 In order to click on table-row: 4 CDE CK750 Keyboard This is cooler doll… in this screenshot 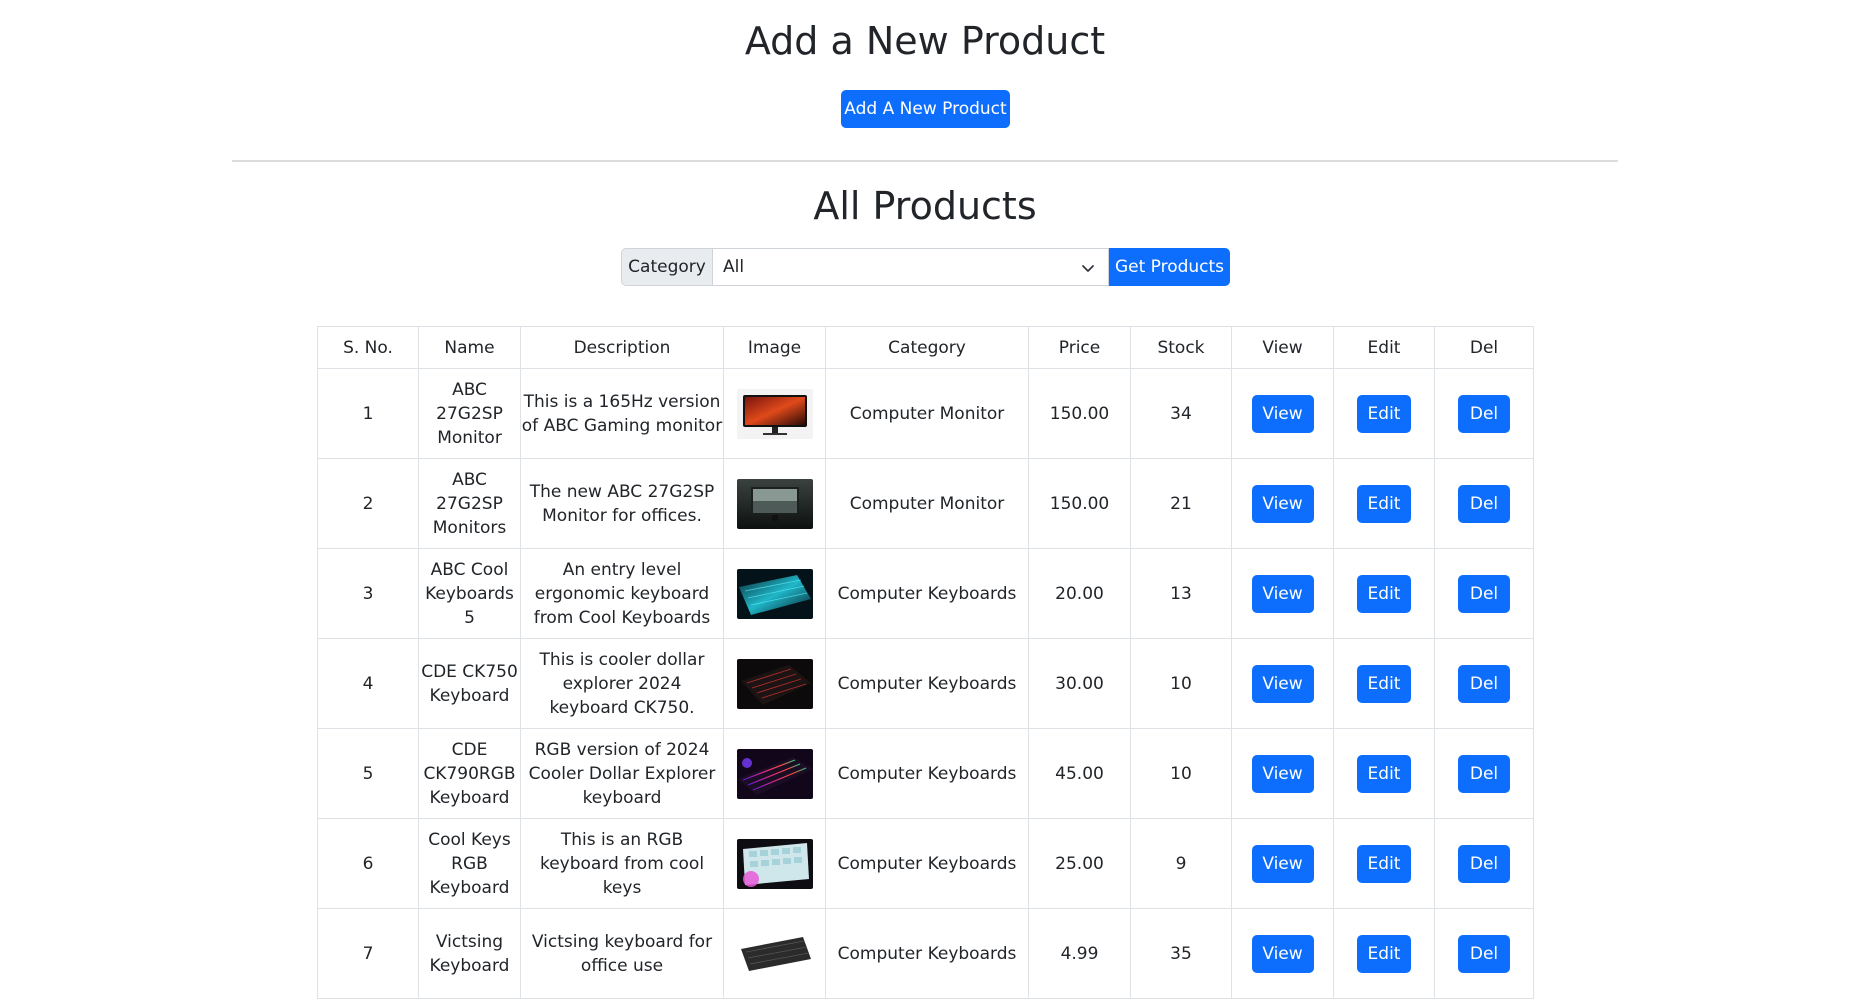, I will do `click(925, 683)`.